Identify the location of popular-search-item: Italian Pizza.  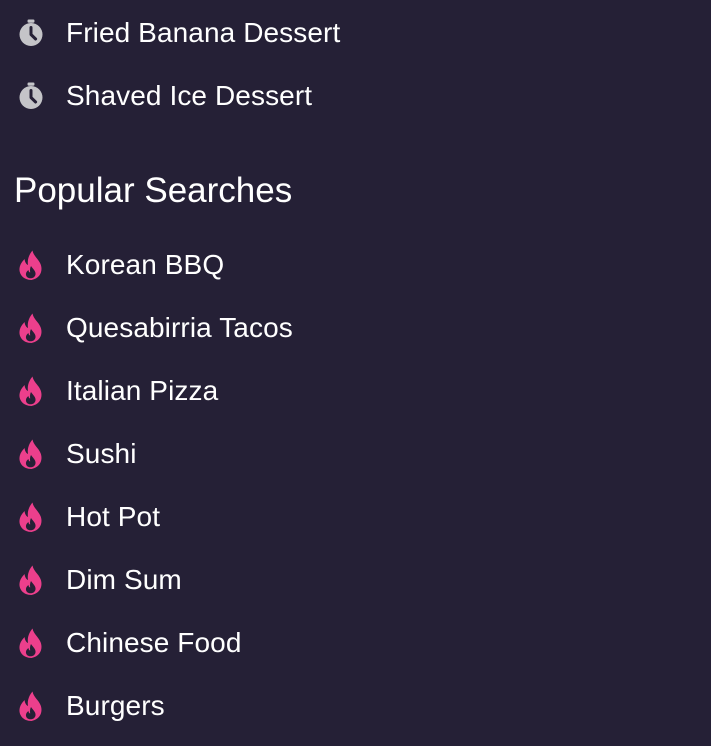
(355, 391).